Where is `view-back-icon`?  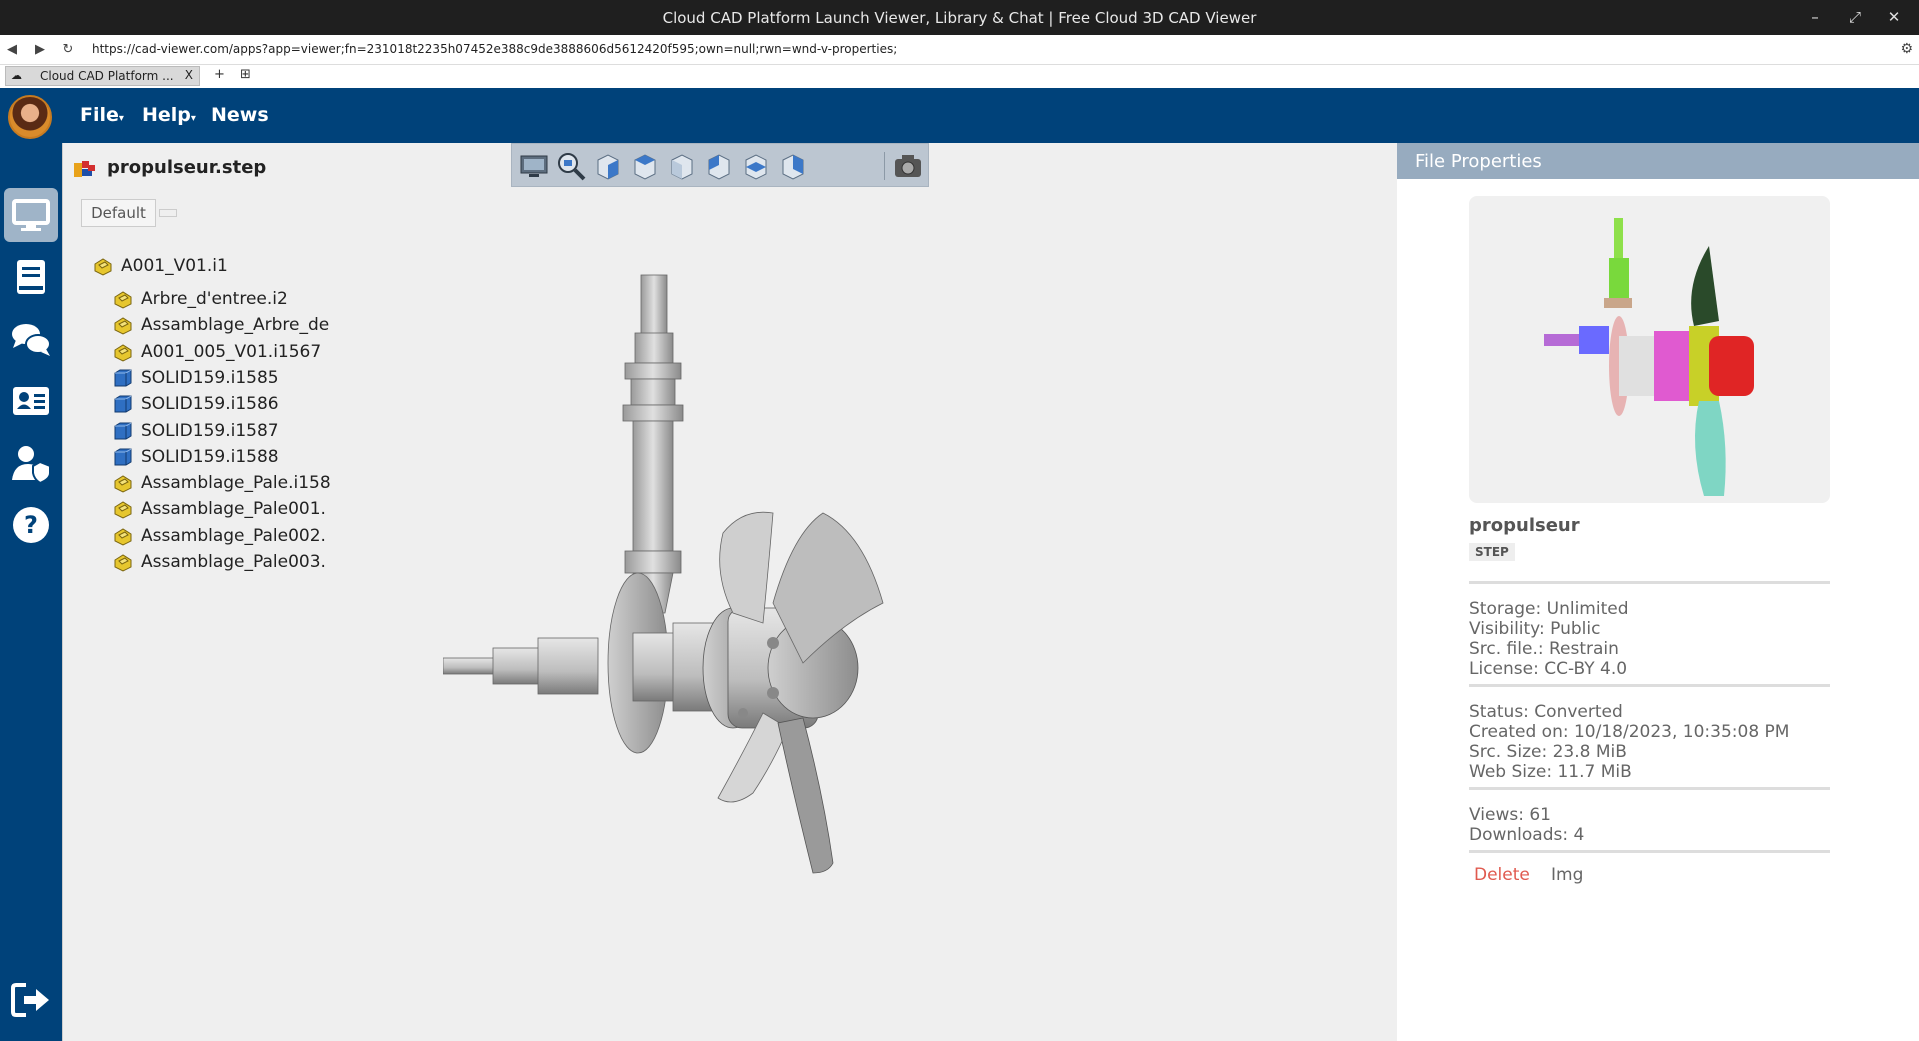 view-back-icon is located at coordinates (682, 166).